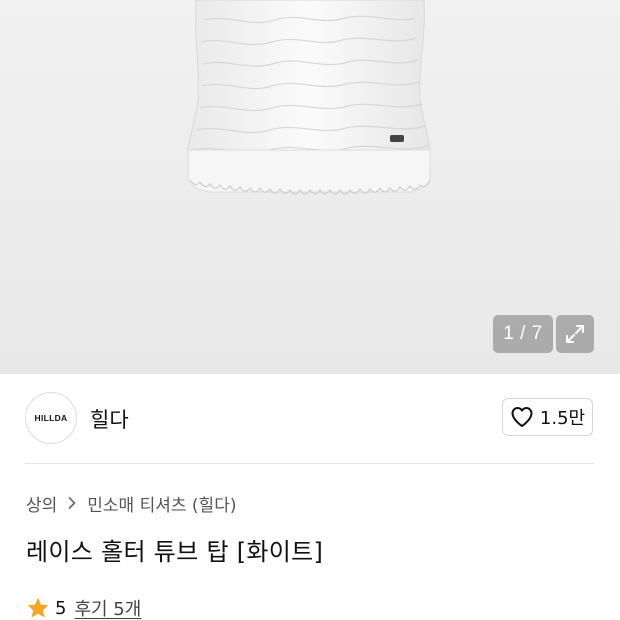  I want to click on brand-logo: HILLDA, so click(51, 418).